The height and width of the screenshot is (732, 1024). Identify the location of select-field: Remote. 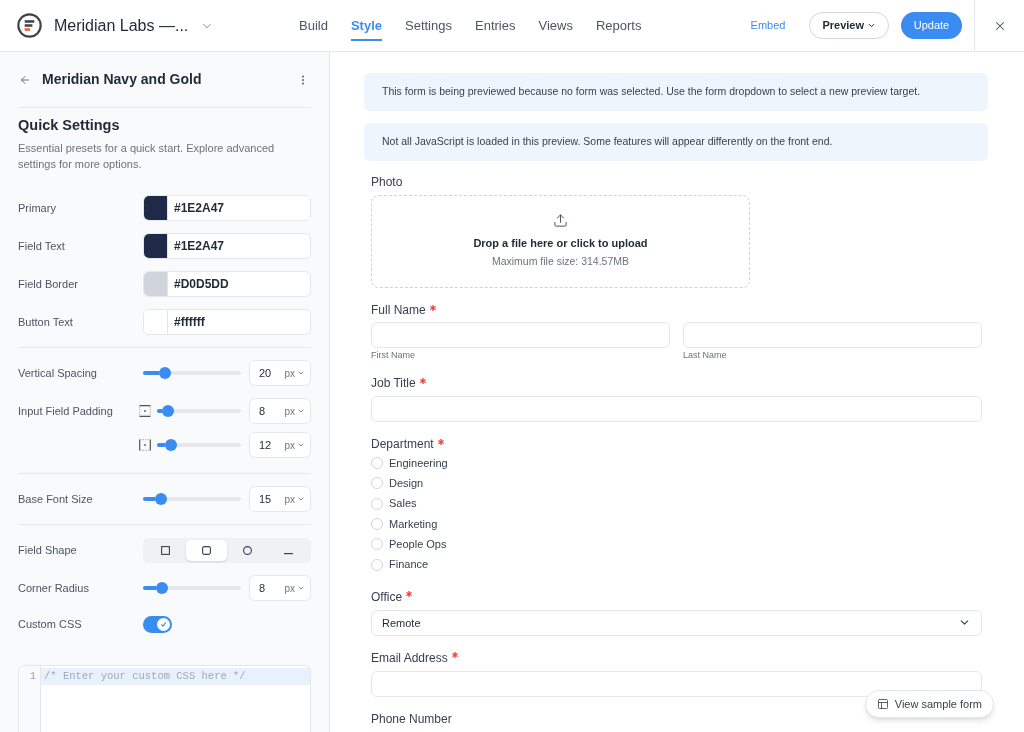
(676, 622).